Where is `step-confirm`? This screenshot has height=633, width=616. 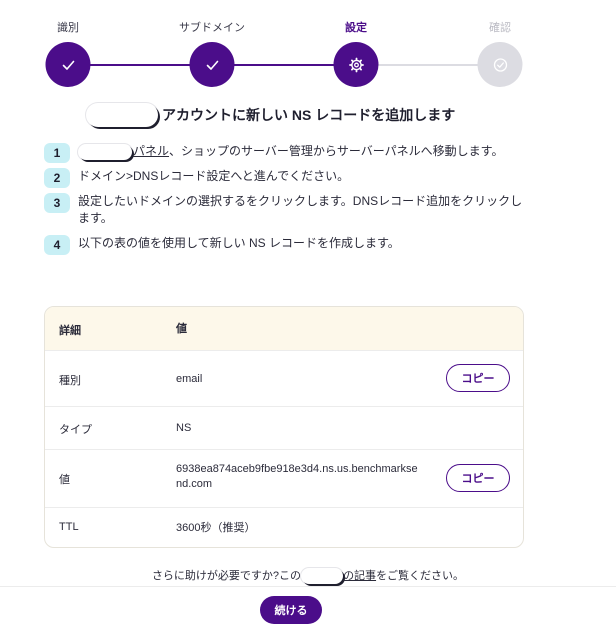
step-confirm is located at coordinates (500, 64).